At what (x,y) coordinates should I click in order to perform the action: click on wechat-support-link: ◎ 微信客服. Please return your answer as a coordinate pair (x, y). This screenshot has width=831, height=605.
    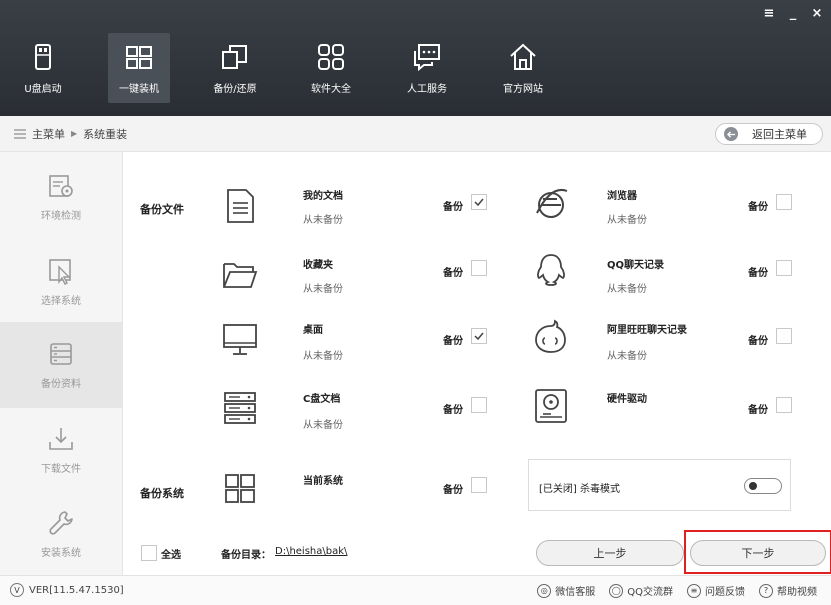
    Looking at the image, I should click on (566, 590).